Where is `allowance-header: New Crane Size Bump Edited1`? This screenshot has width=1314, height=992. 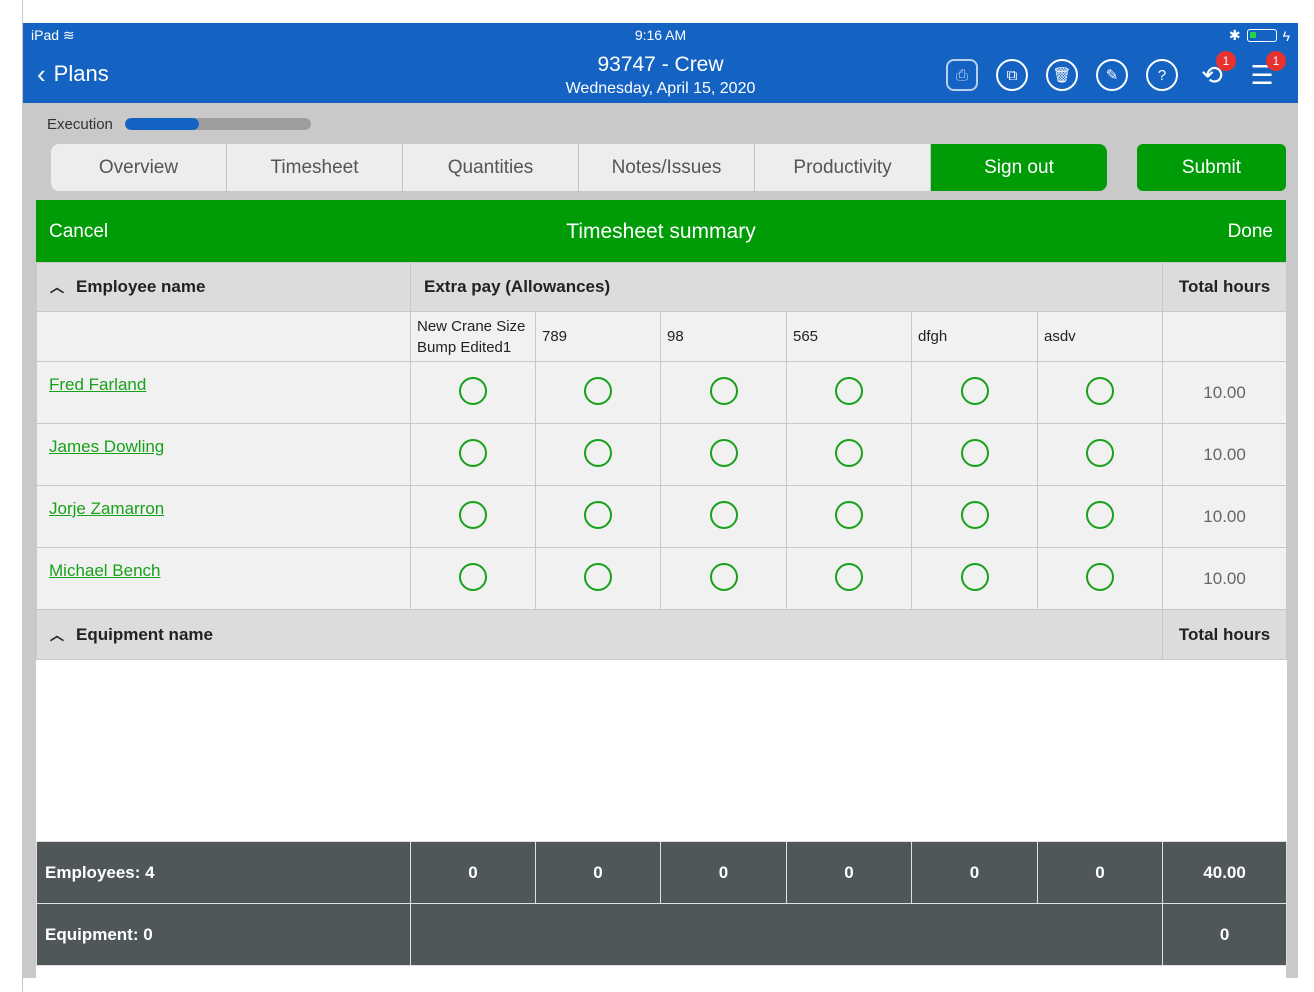
allowance-header: New Crane Size Bump Edited1 is located at coordinates (473, 336).